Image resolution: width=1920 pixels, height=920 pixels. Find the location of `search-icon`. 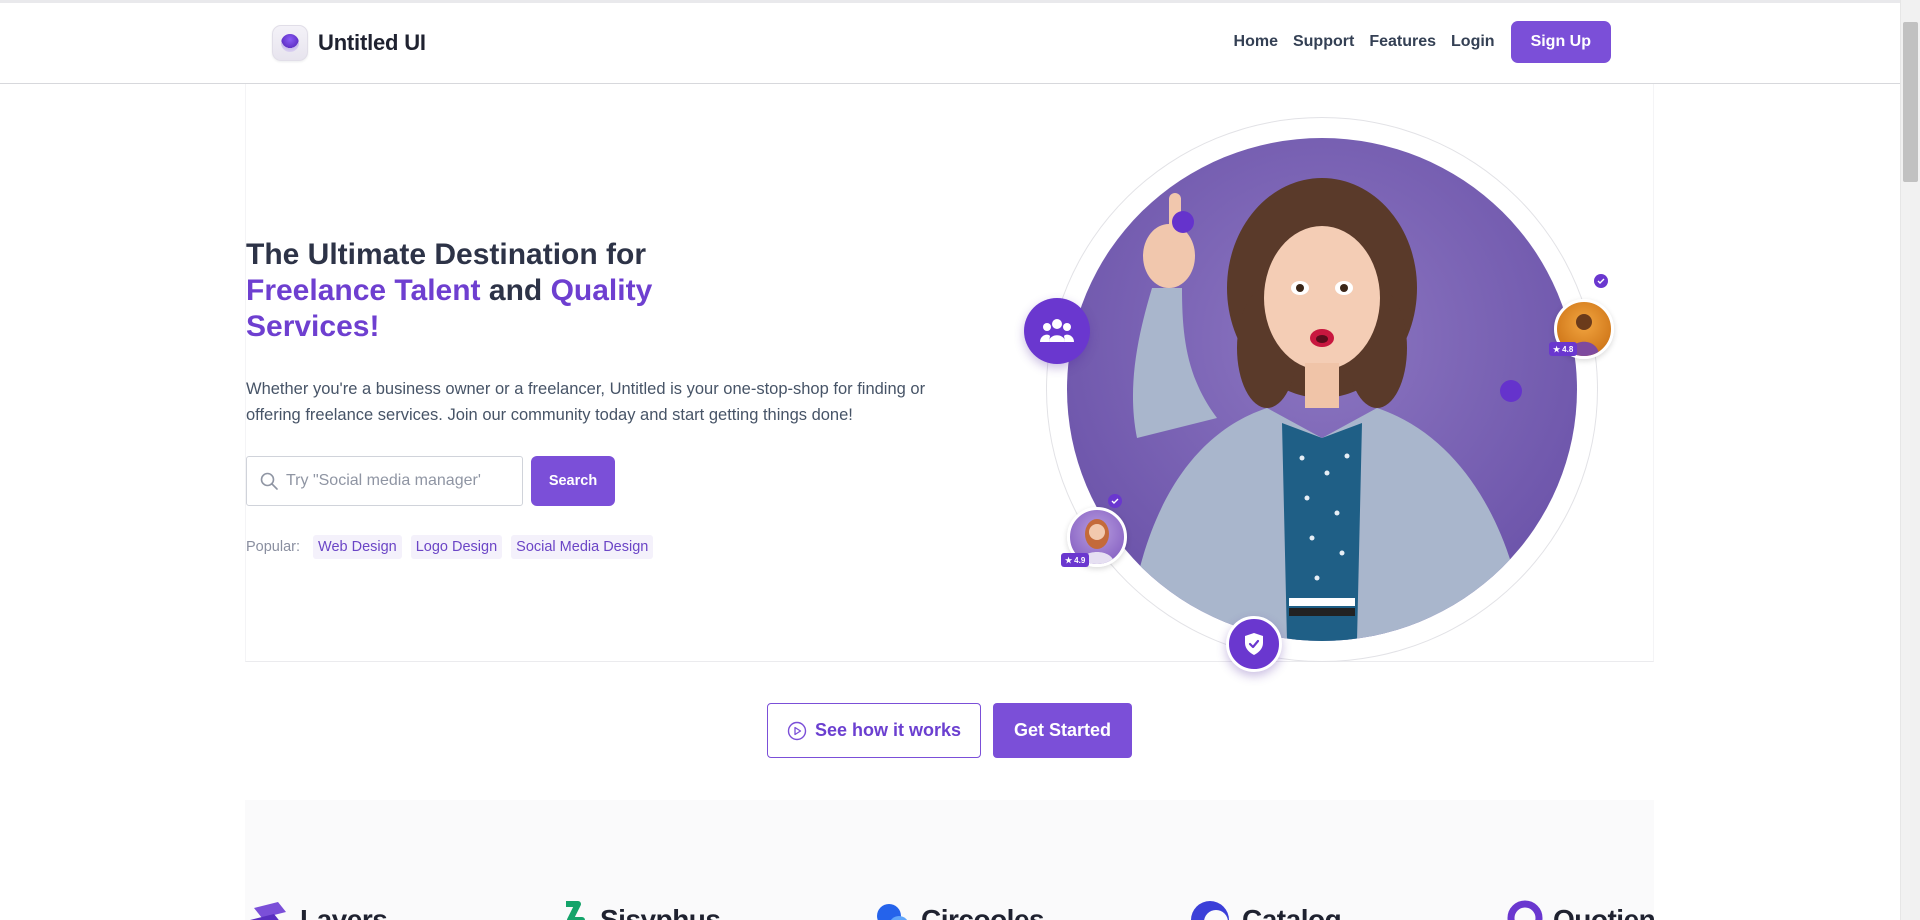

search-icon is located at coordinates (269, 481).